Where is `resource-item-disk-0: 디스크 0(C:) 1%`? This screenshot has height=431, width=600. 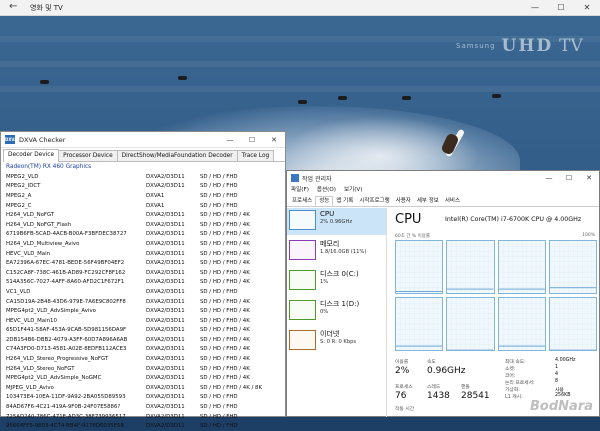 resource-item-disk-0: 디스크 0(C:) 1% is located at coordinates (336, 281).